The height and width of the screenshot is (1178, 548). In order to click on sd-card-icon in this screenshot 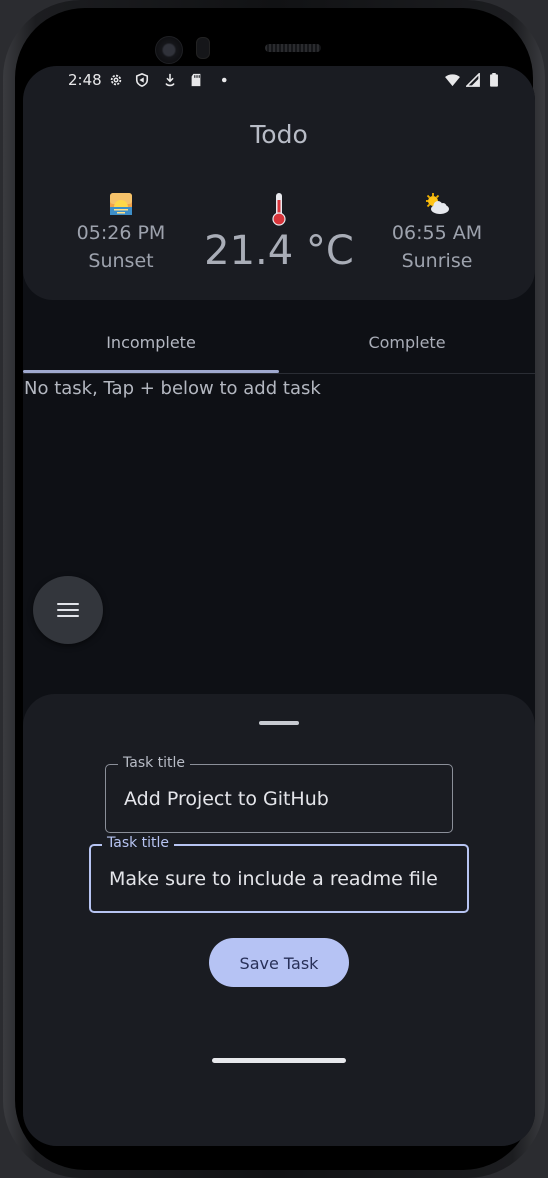, I will do `click(196, 80)`.